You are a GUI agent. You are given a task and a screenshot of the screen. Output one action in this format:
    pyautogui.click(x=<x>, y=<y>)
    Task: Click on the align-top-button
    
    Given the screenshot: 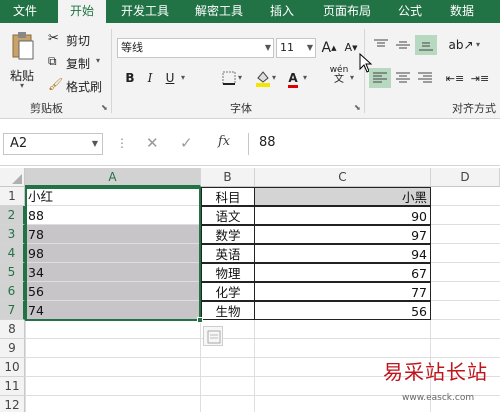 What is the action you would take?
    pyautogui.click(x=381, y=45)
    